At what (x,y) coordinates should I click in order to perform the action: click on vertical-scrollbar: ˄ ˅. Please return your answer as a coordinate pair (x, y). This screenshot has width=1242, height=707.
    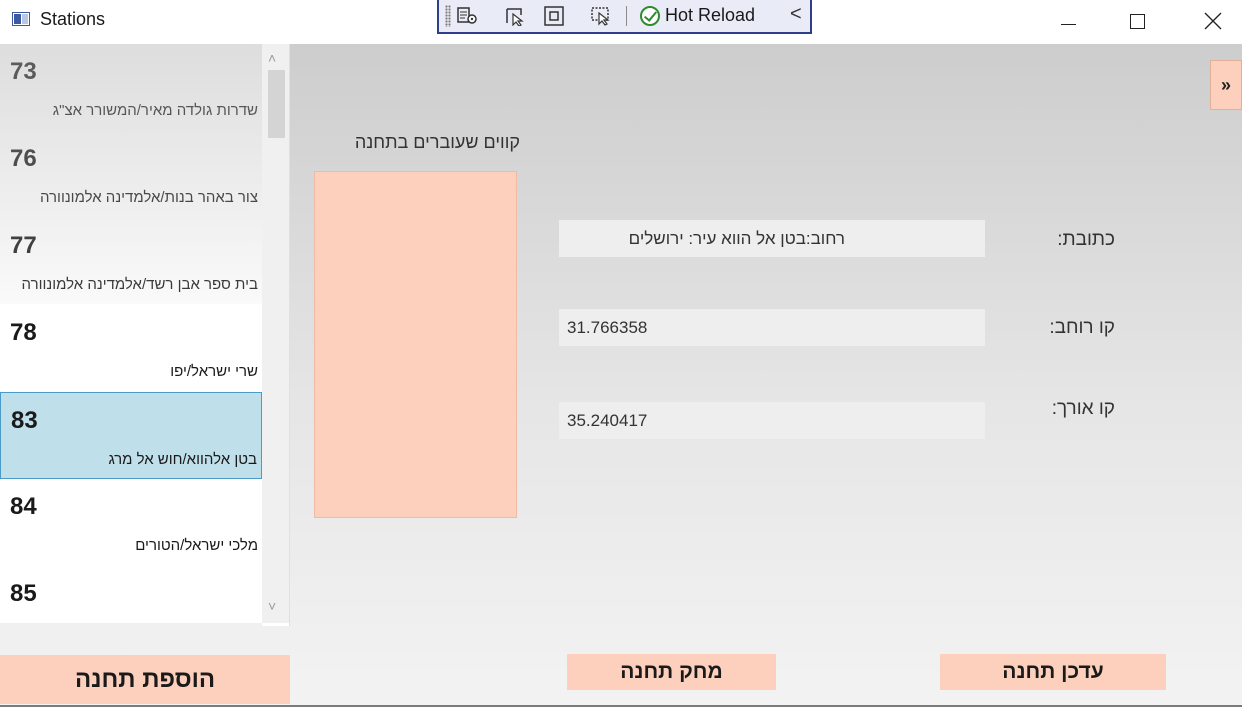
    Looking at the image, I should click on (275, 333).